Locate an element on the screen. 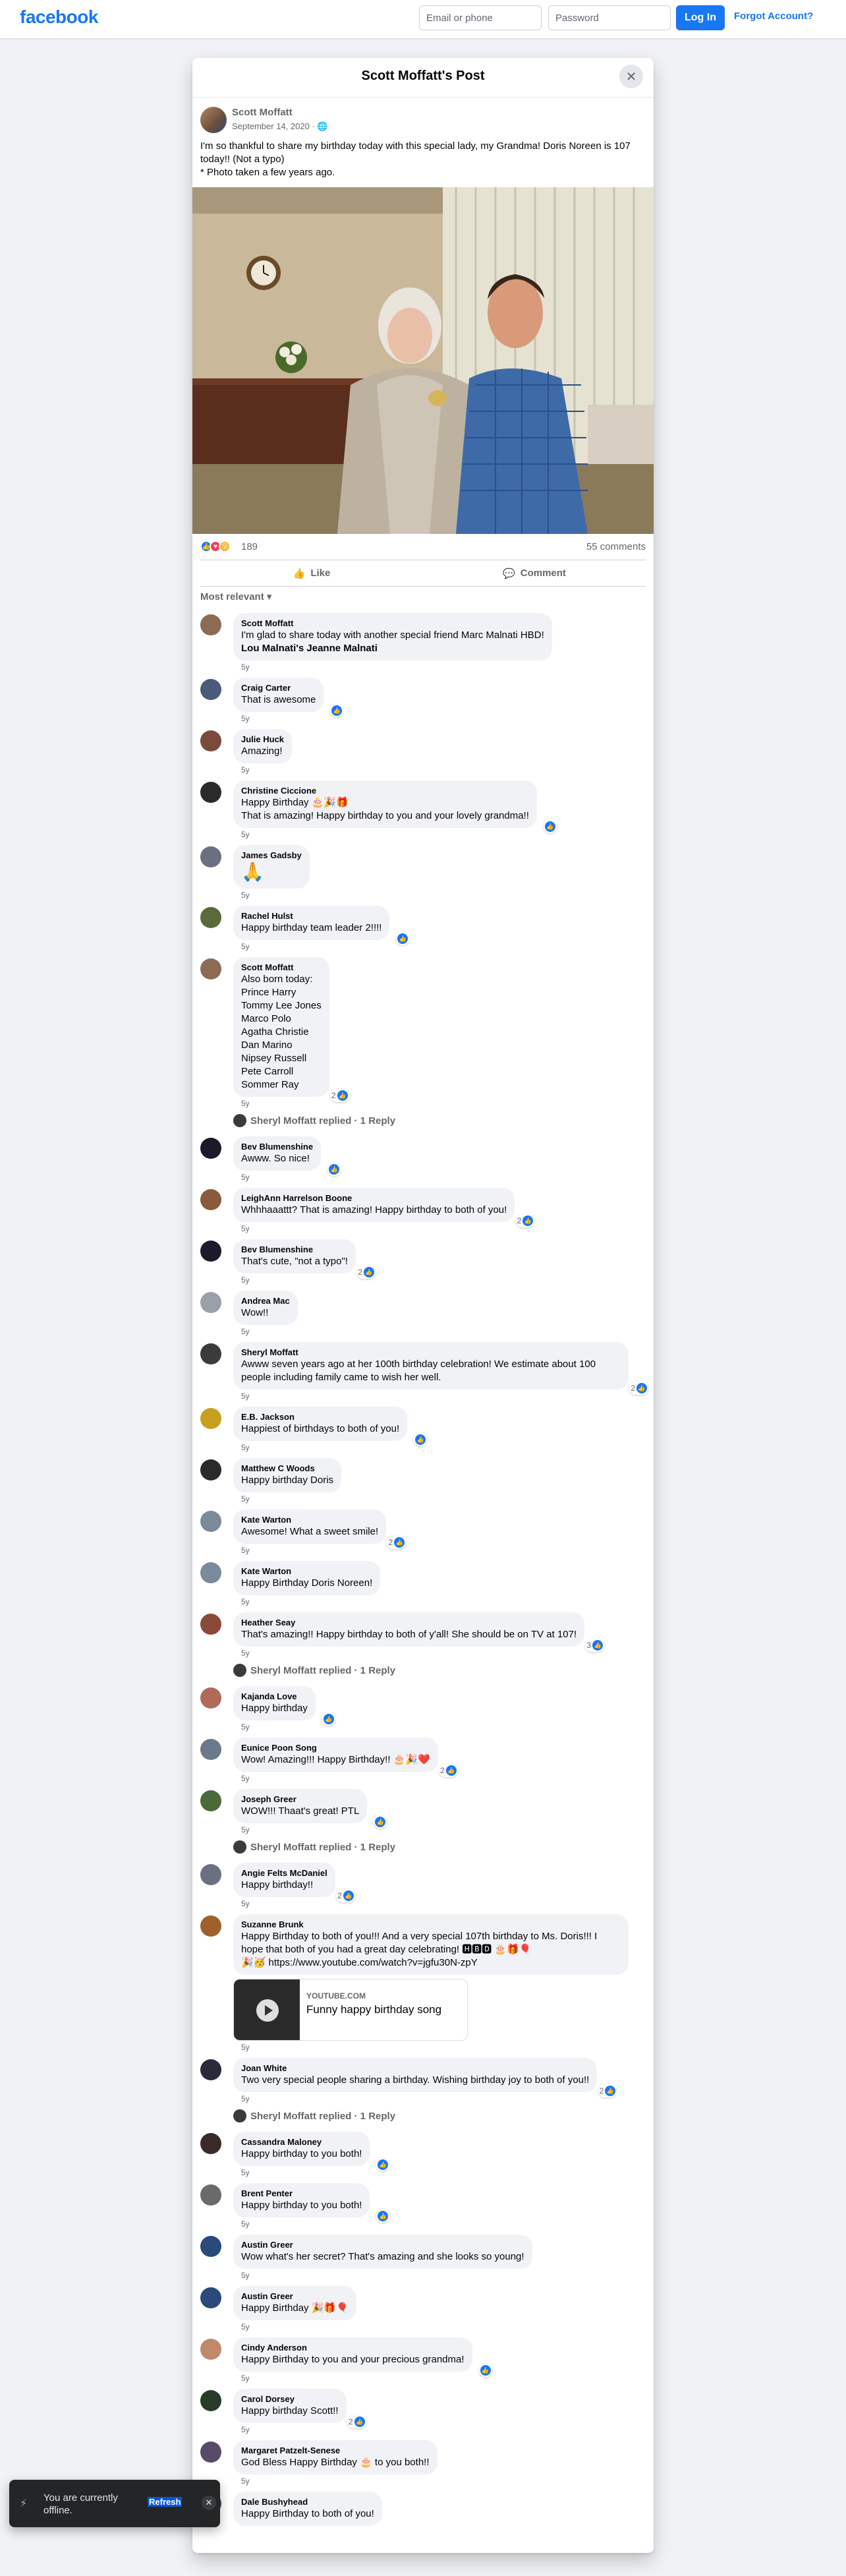 The width and height of the screenshot is (846, 2576). comment-button: 💬 Comment is located at coordinates (534, 573).